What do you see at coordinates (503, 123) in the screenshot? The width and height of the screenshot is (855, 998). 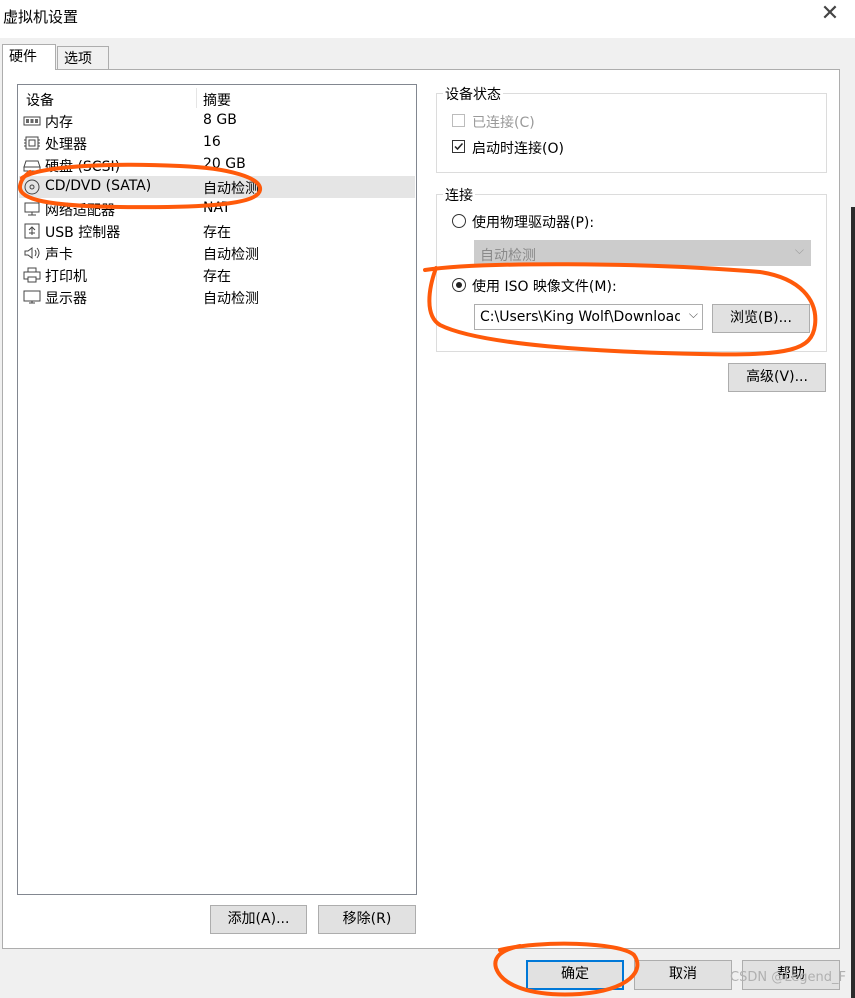 I see `connected-label: 已连接(C)` at bounding box center [503, 123].